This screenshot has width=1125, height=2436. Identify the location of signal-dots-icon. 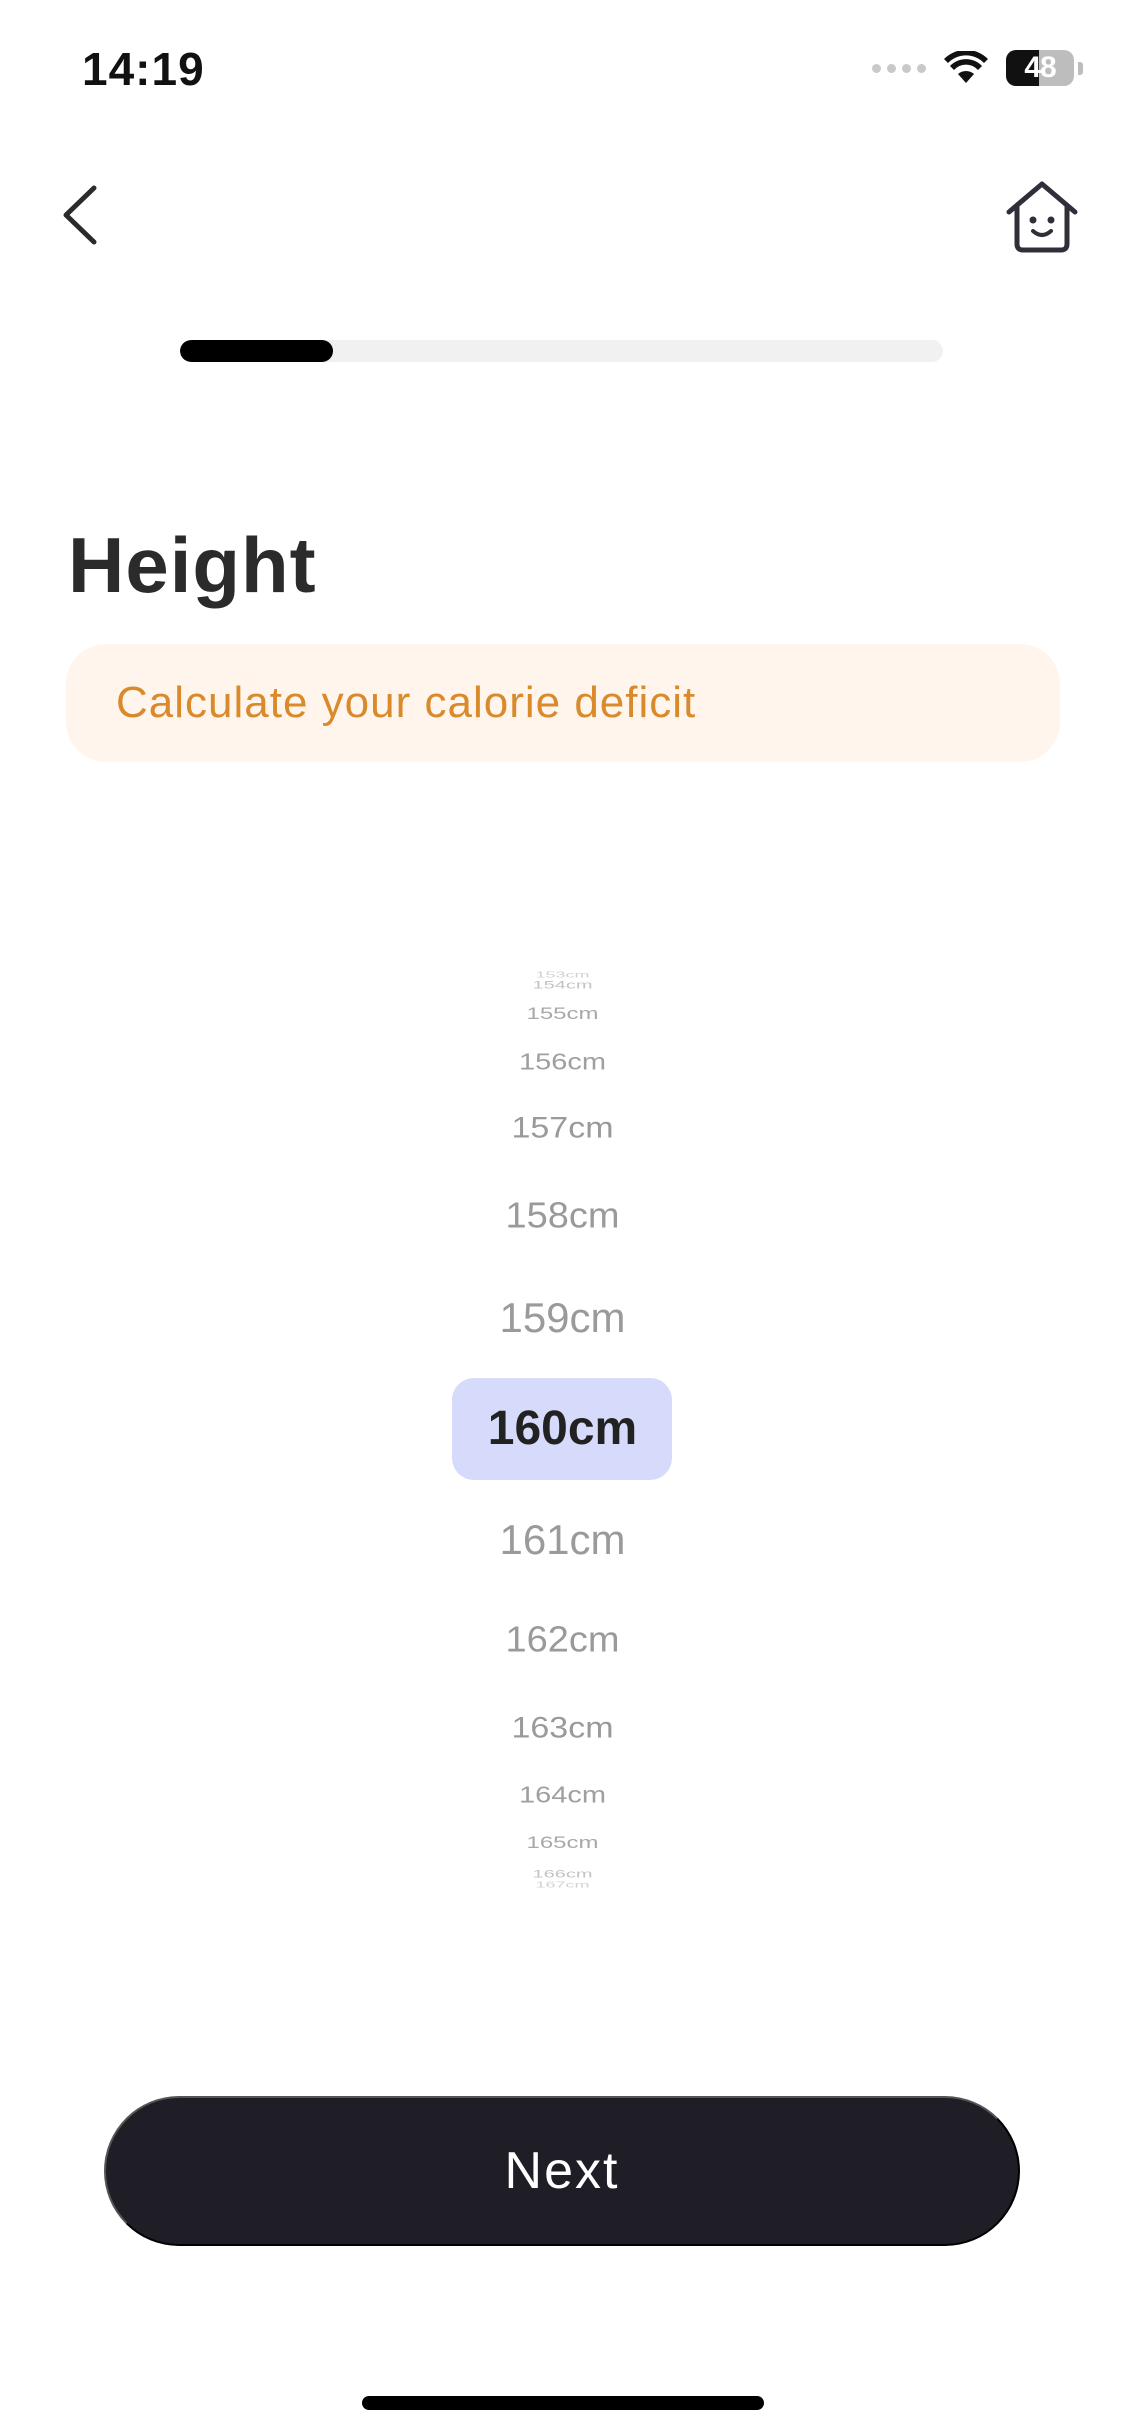
(899, 68).